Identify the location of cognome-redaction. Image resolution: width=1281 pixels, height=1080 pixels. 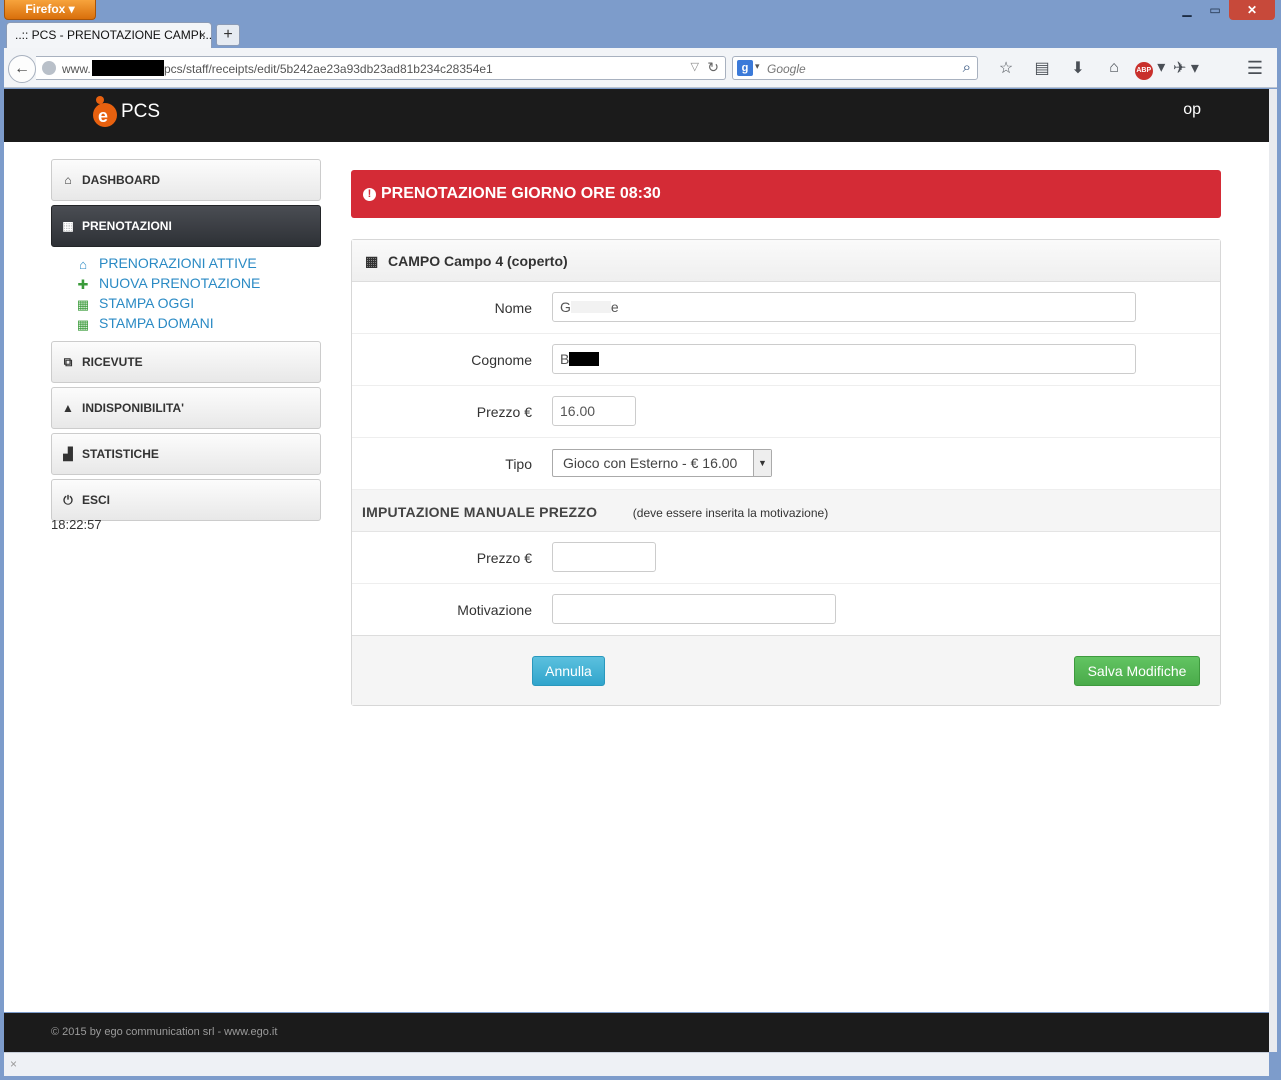
(584, 359).